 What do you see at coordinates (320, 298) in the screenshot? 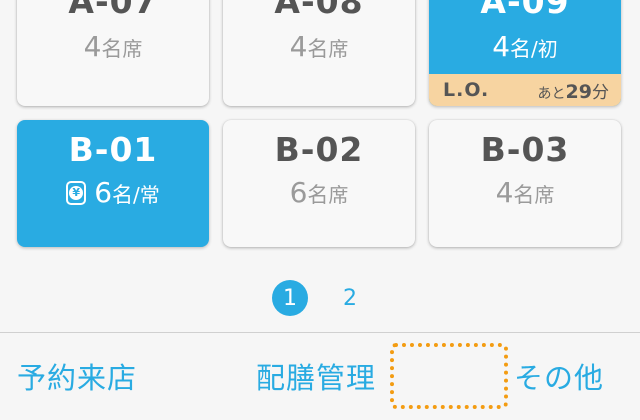
I see `pagination: 1 2` at bounding box center [320, 298].